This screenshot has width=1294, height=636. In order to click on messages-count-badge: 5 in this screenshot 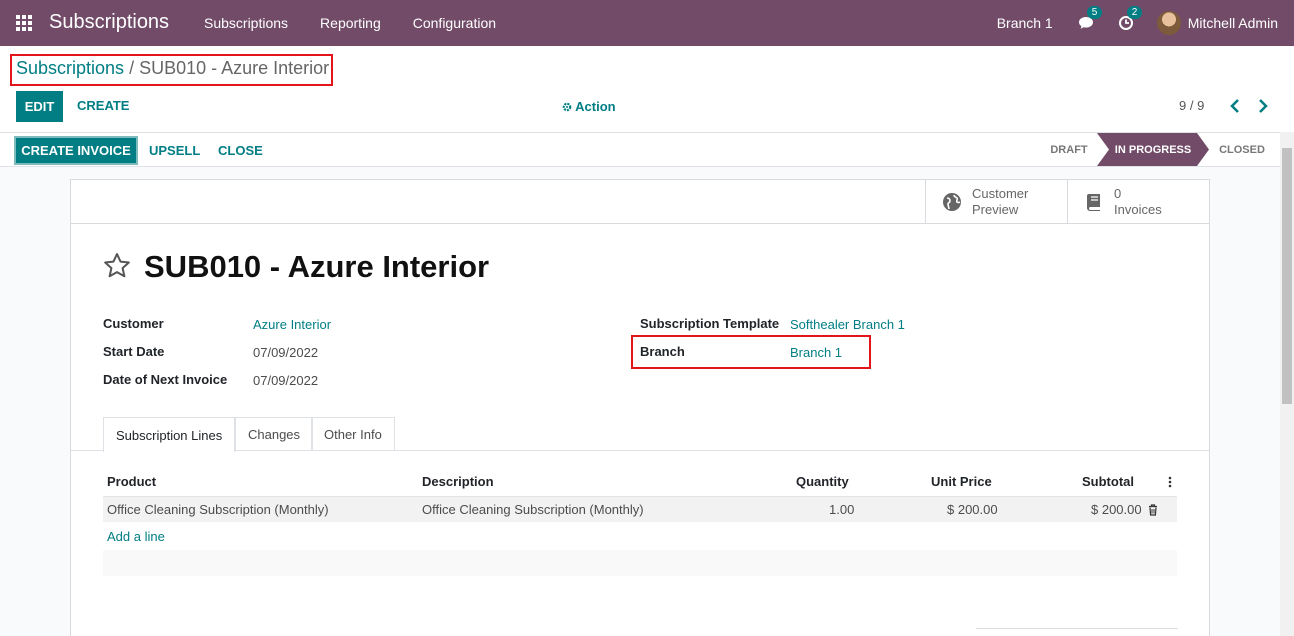, I will do `click(1094, 12)`.